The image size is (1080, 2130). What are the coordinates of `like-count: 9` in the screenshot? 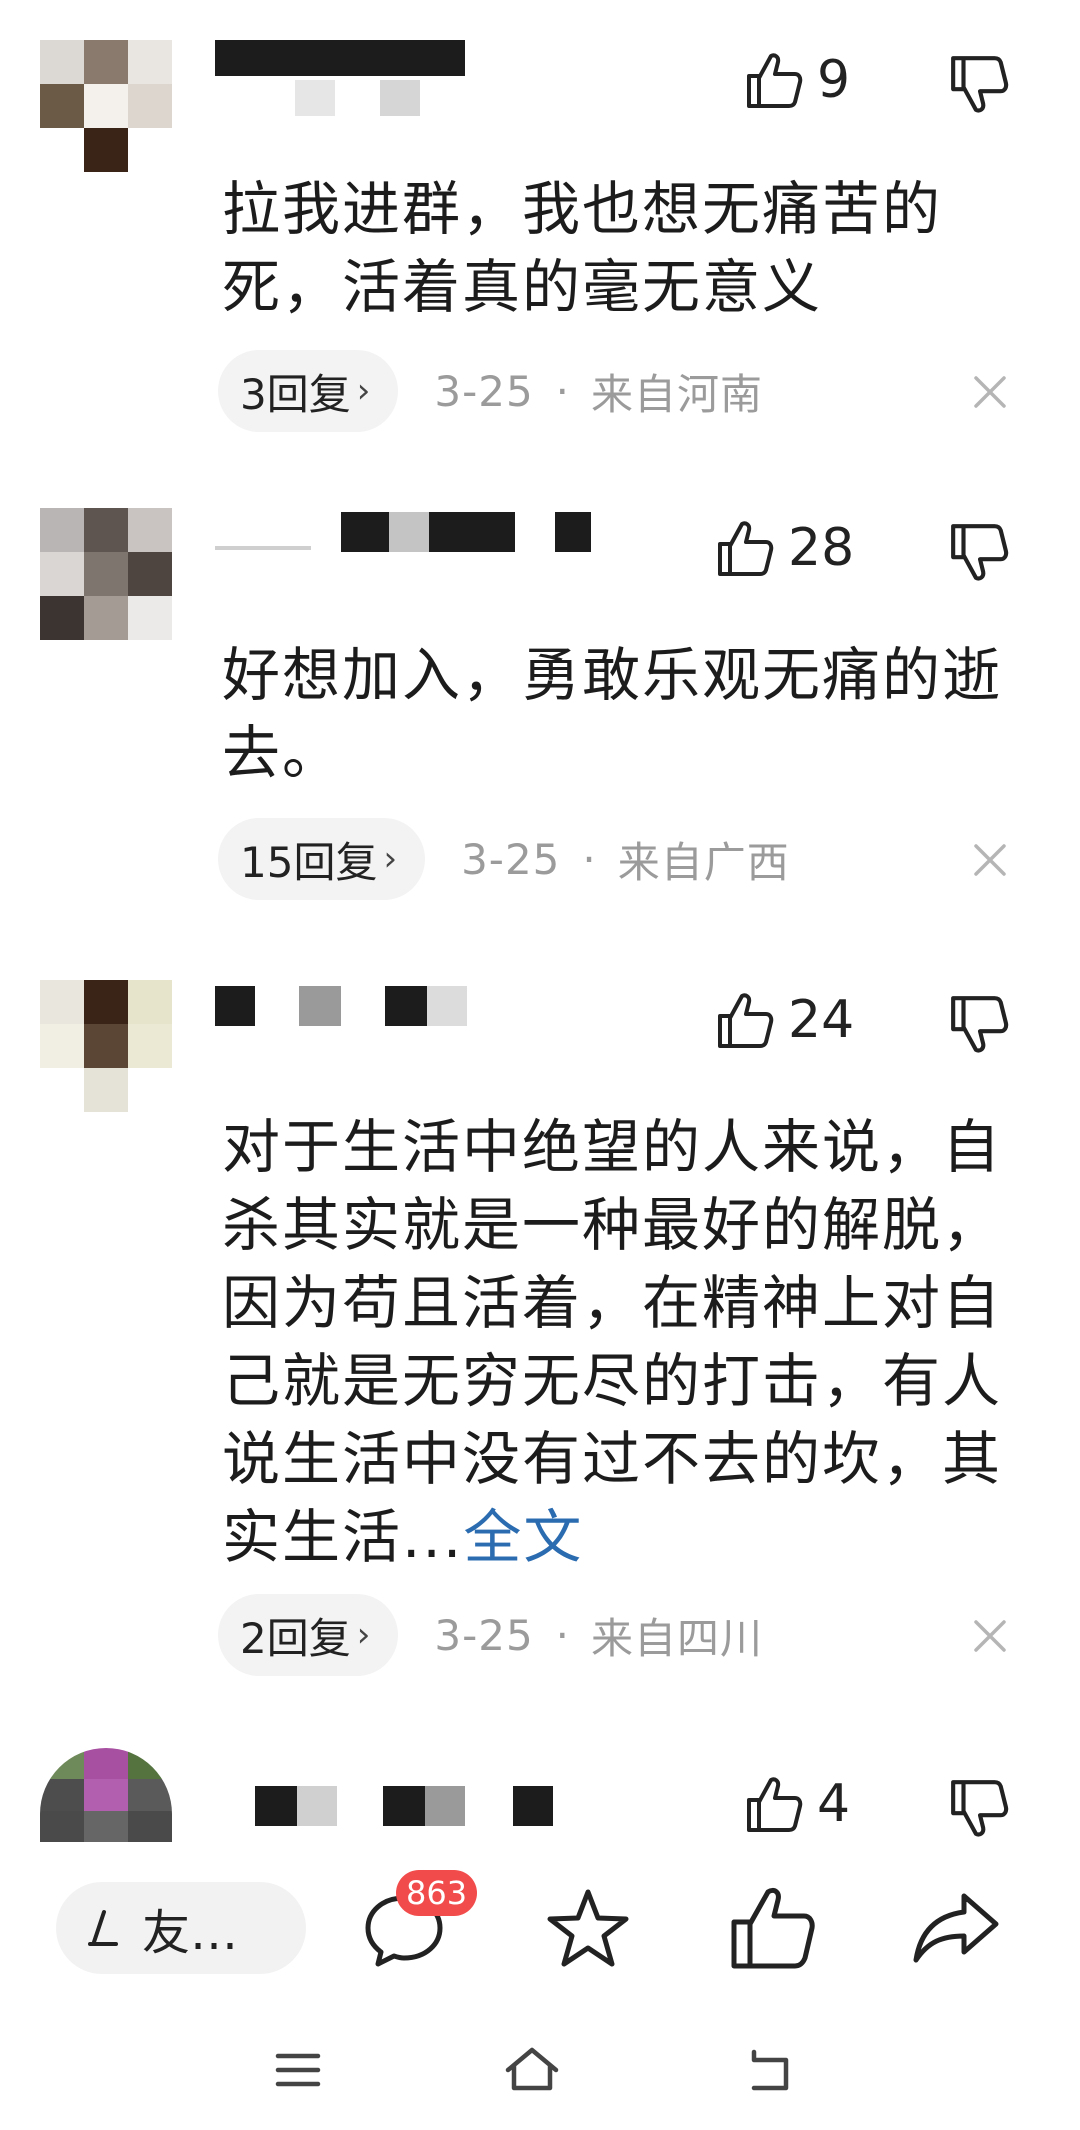 It's located at (834, 80).